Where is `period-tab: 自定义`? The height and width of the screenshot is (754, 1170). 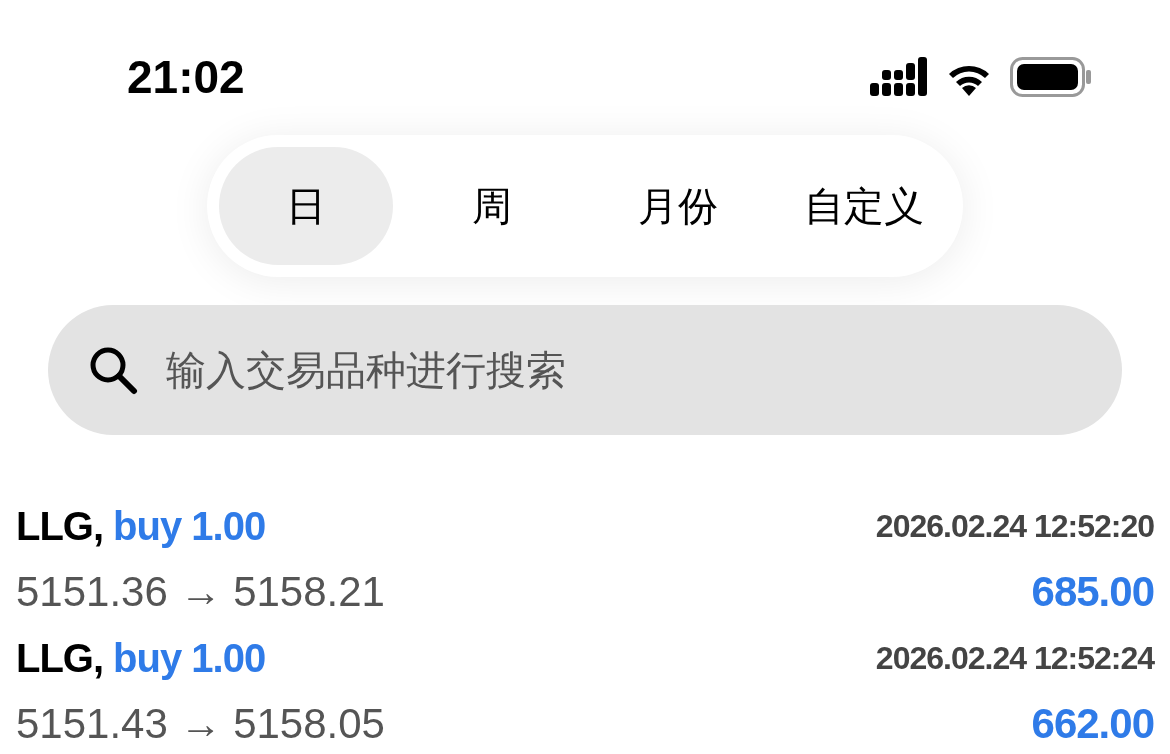
period-tab: 自定义 is located at coordinates (864, 206).